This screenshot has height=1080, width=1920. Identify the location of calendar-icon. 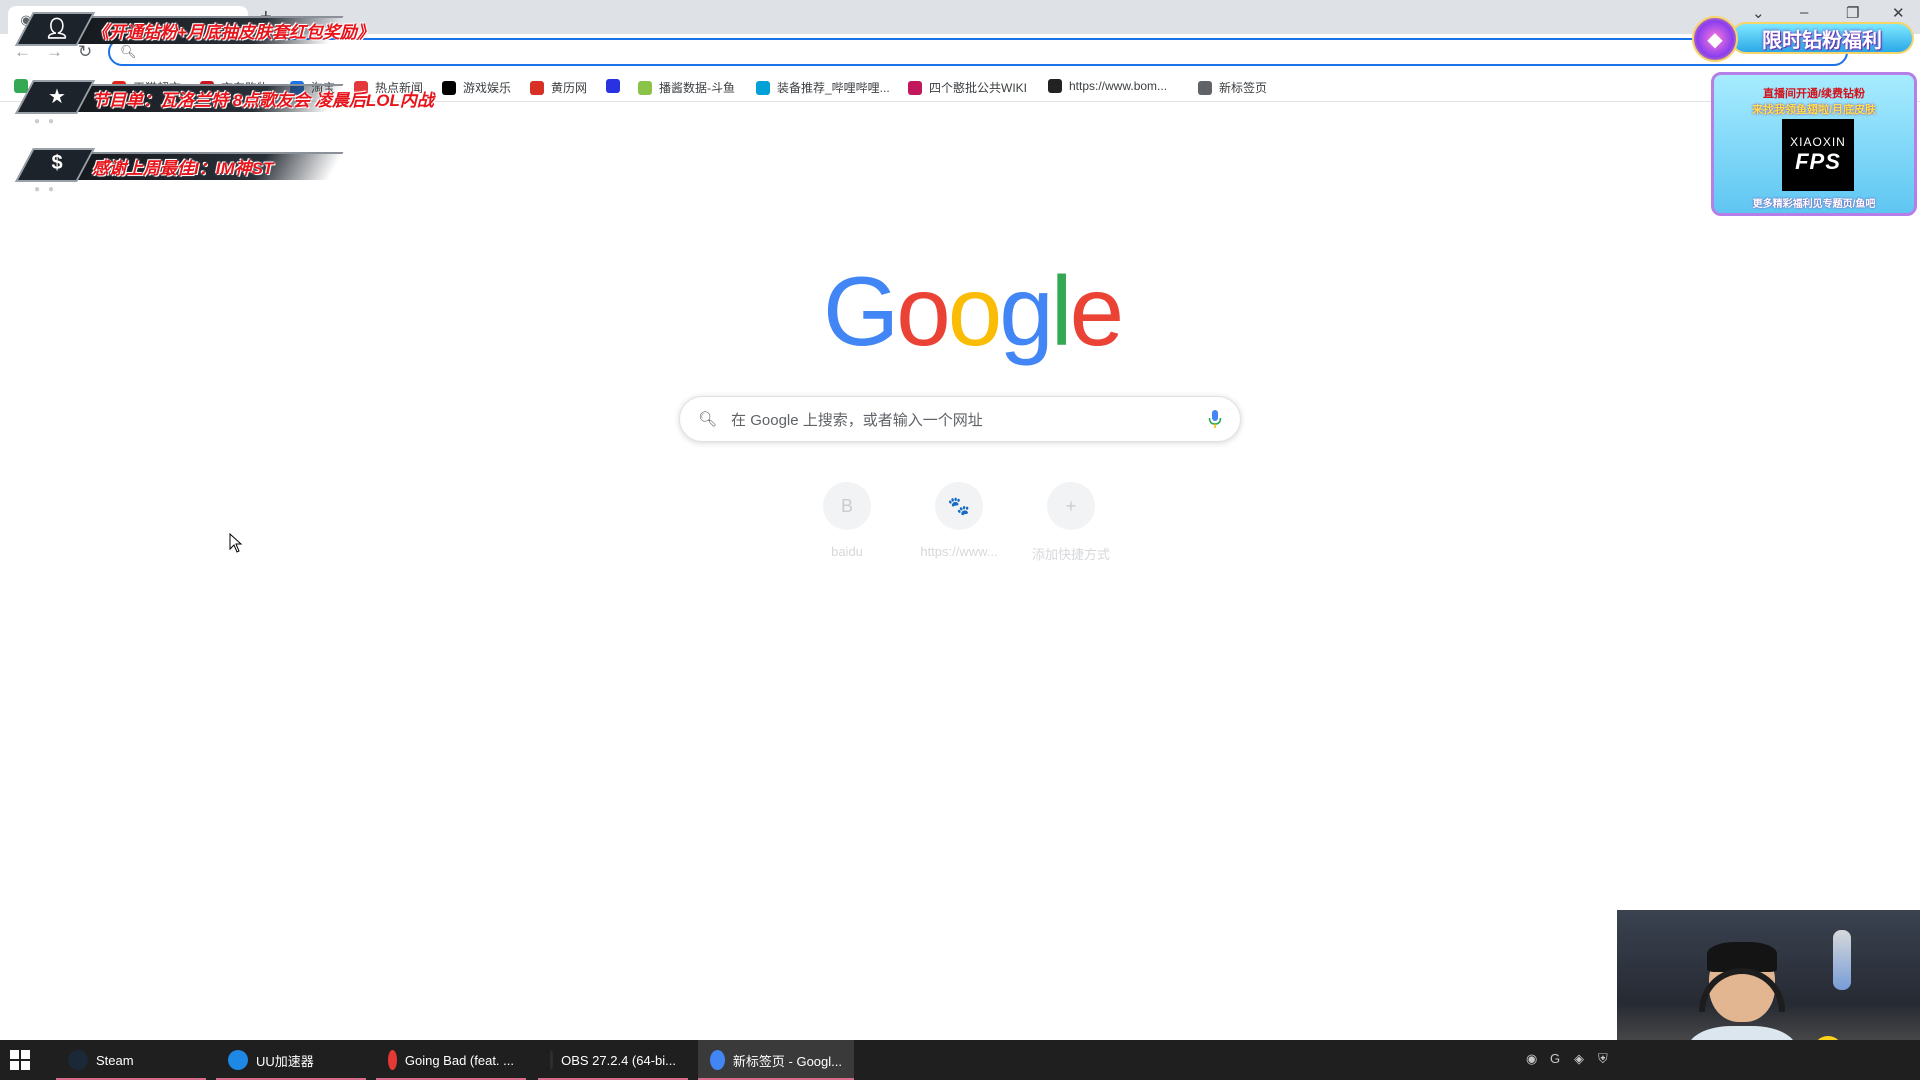
(537, 87).